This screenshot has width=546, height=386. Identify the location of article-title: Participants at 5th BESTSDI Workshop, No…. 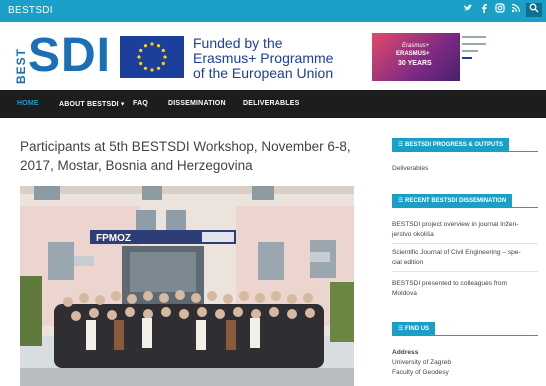
(190, 156).